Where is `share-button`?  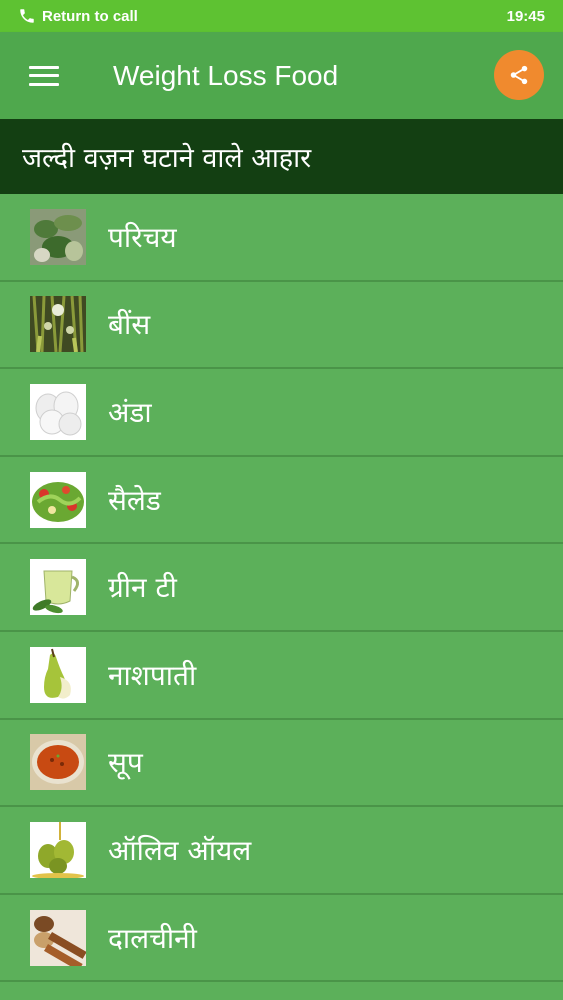 share-button is located at coordinates (519, 75).